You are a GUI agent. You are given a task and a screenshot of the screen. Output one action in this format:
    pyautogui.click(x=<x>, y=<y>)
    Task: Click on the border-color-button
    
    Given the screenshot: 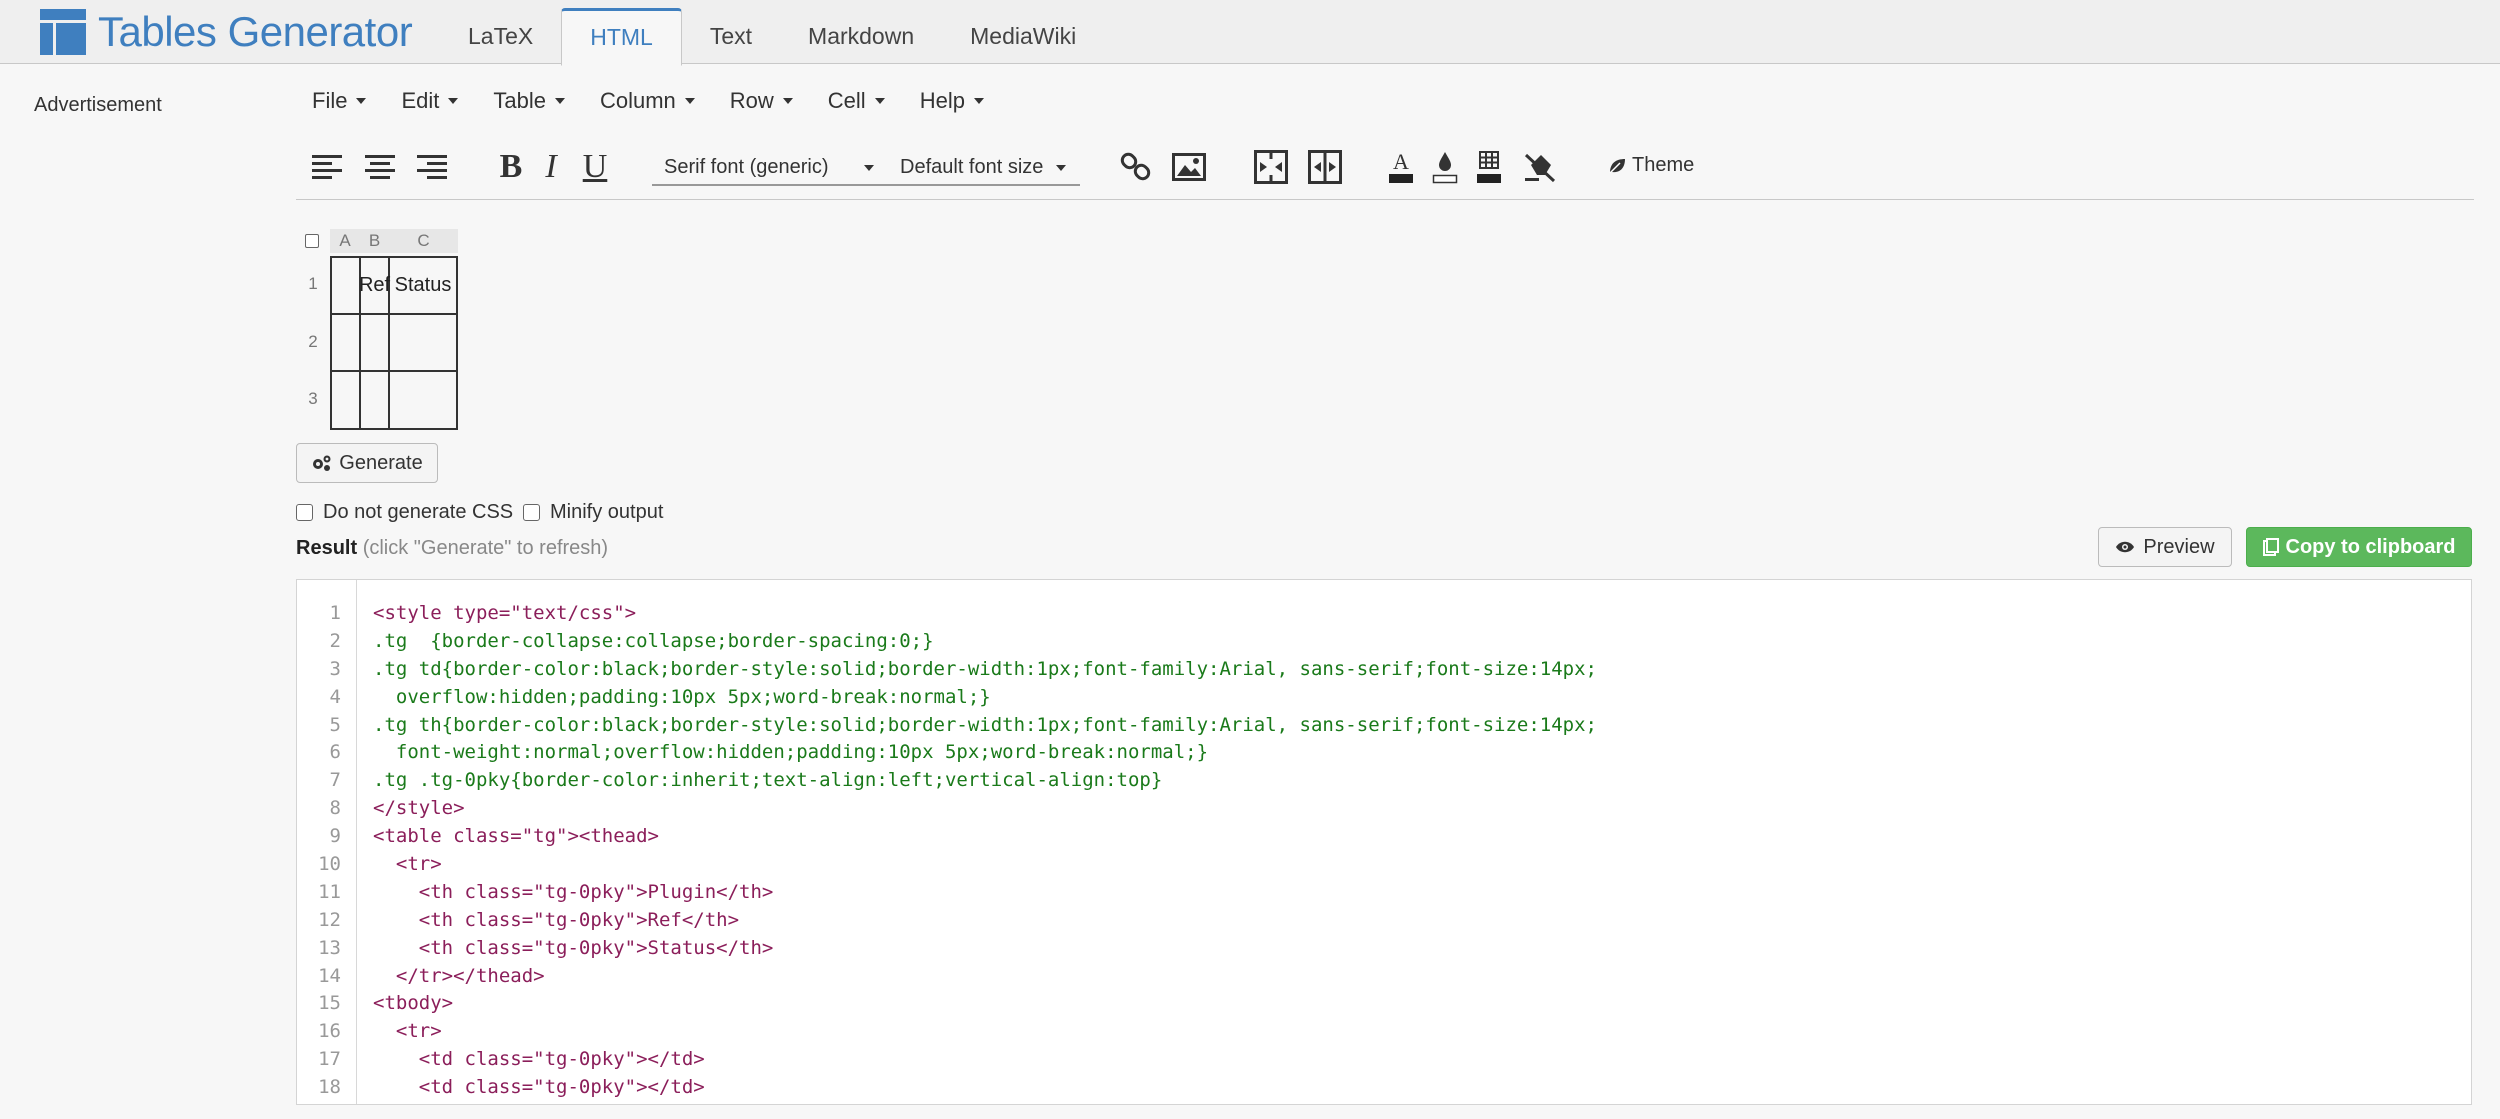 What is the action you would take?
    pyautogui.click(x=1489, y=167)
    